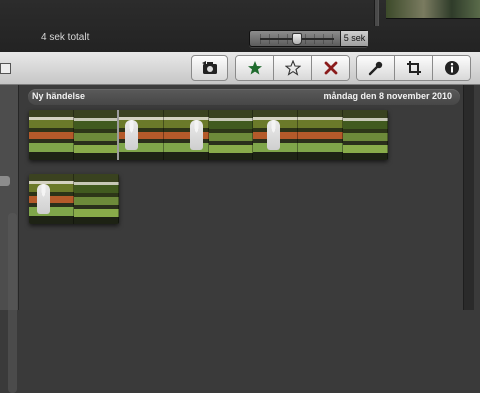 Image resolution: width=480 pixels, height=393 pixels. I want to click on crop-icon, so click(413, 68).